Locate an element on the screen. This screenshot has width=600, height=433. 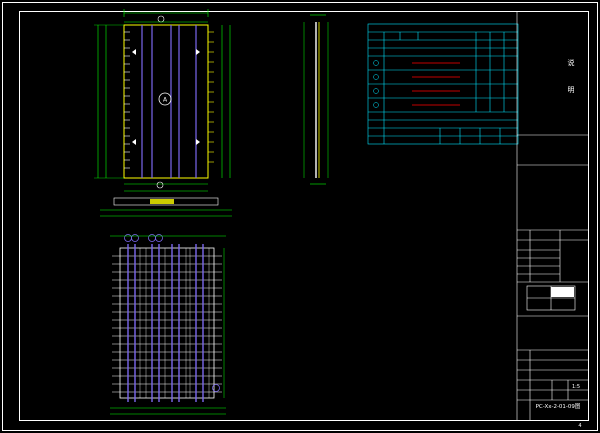
notes-title-char-2: 明 is located at coordinates (571, 90).